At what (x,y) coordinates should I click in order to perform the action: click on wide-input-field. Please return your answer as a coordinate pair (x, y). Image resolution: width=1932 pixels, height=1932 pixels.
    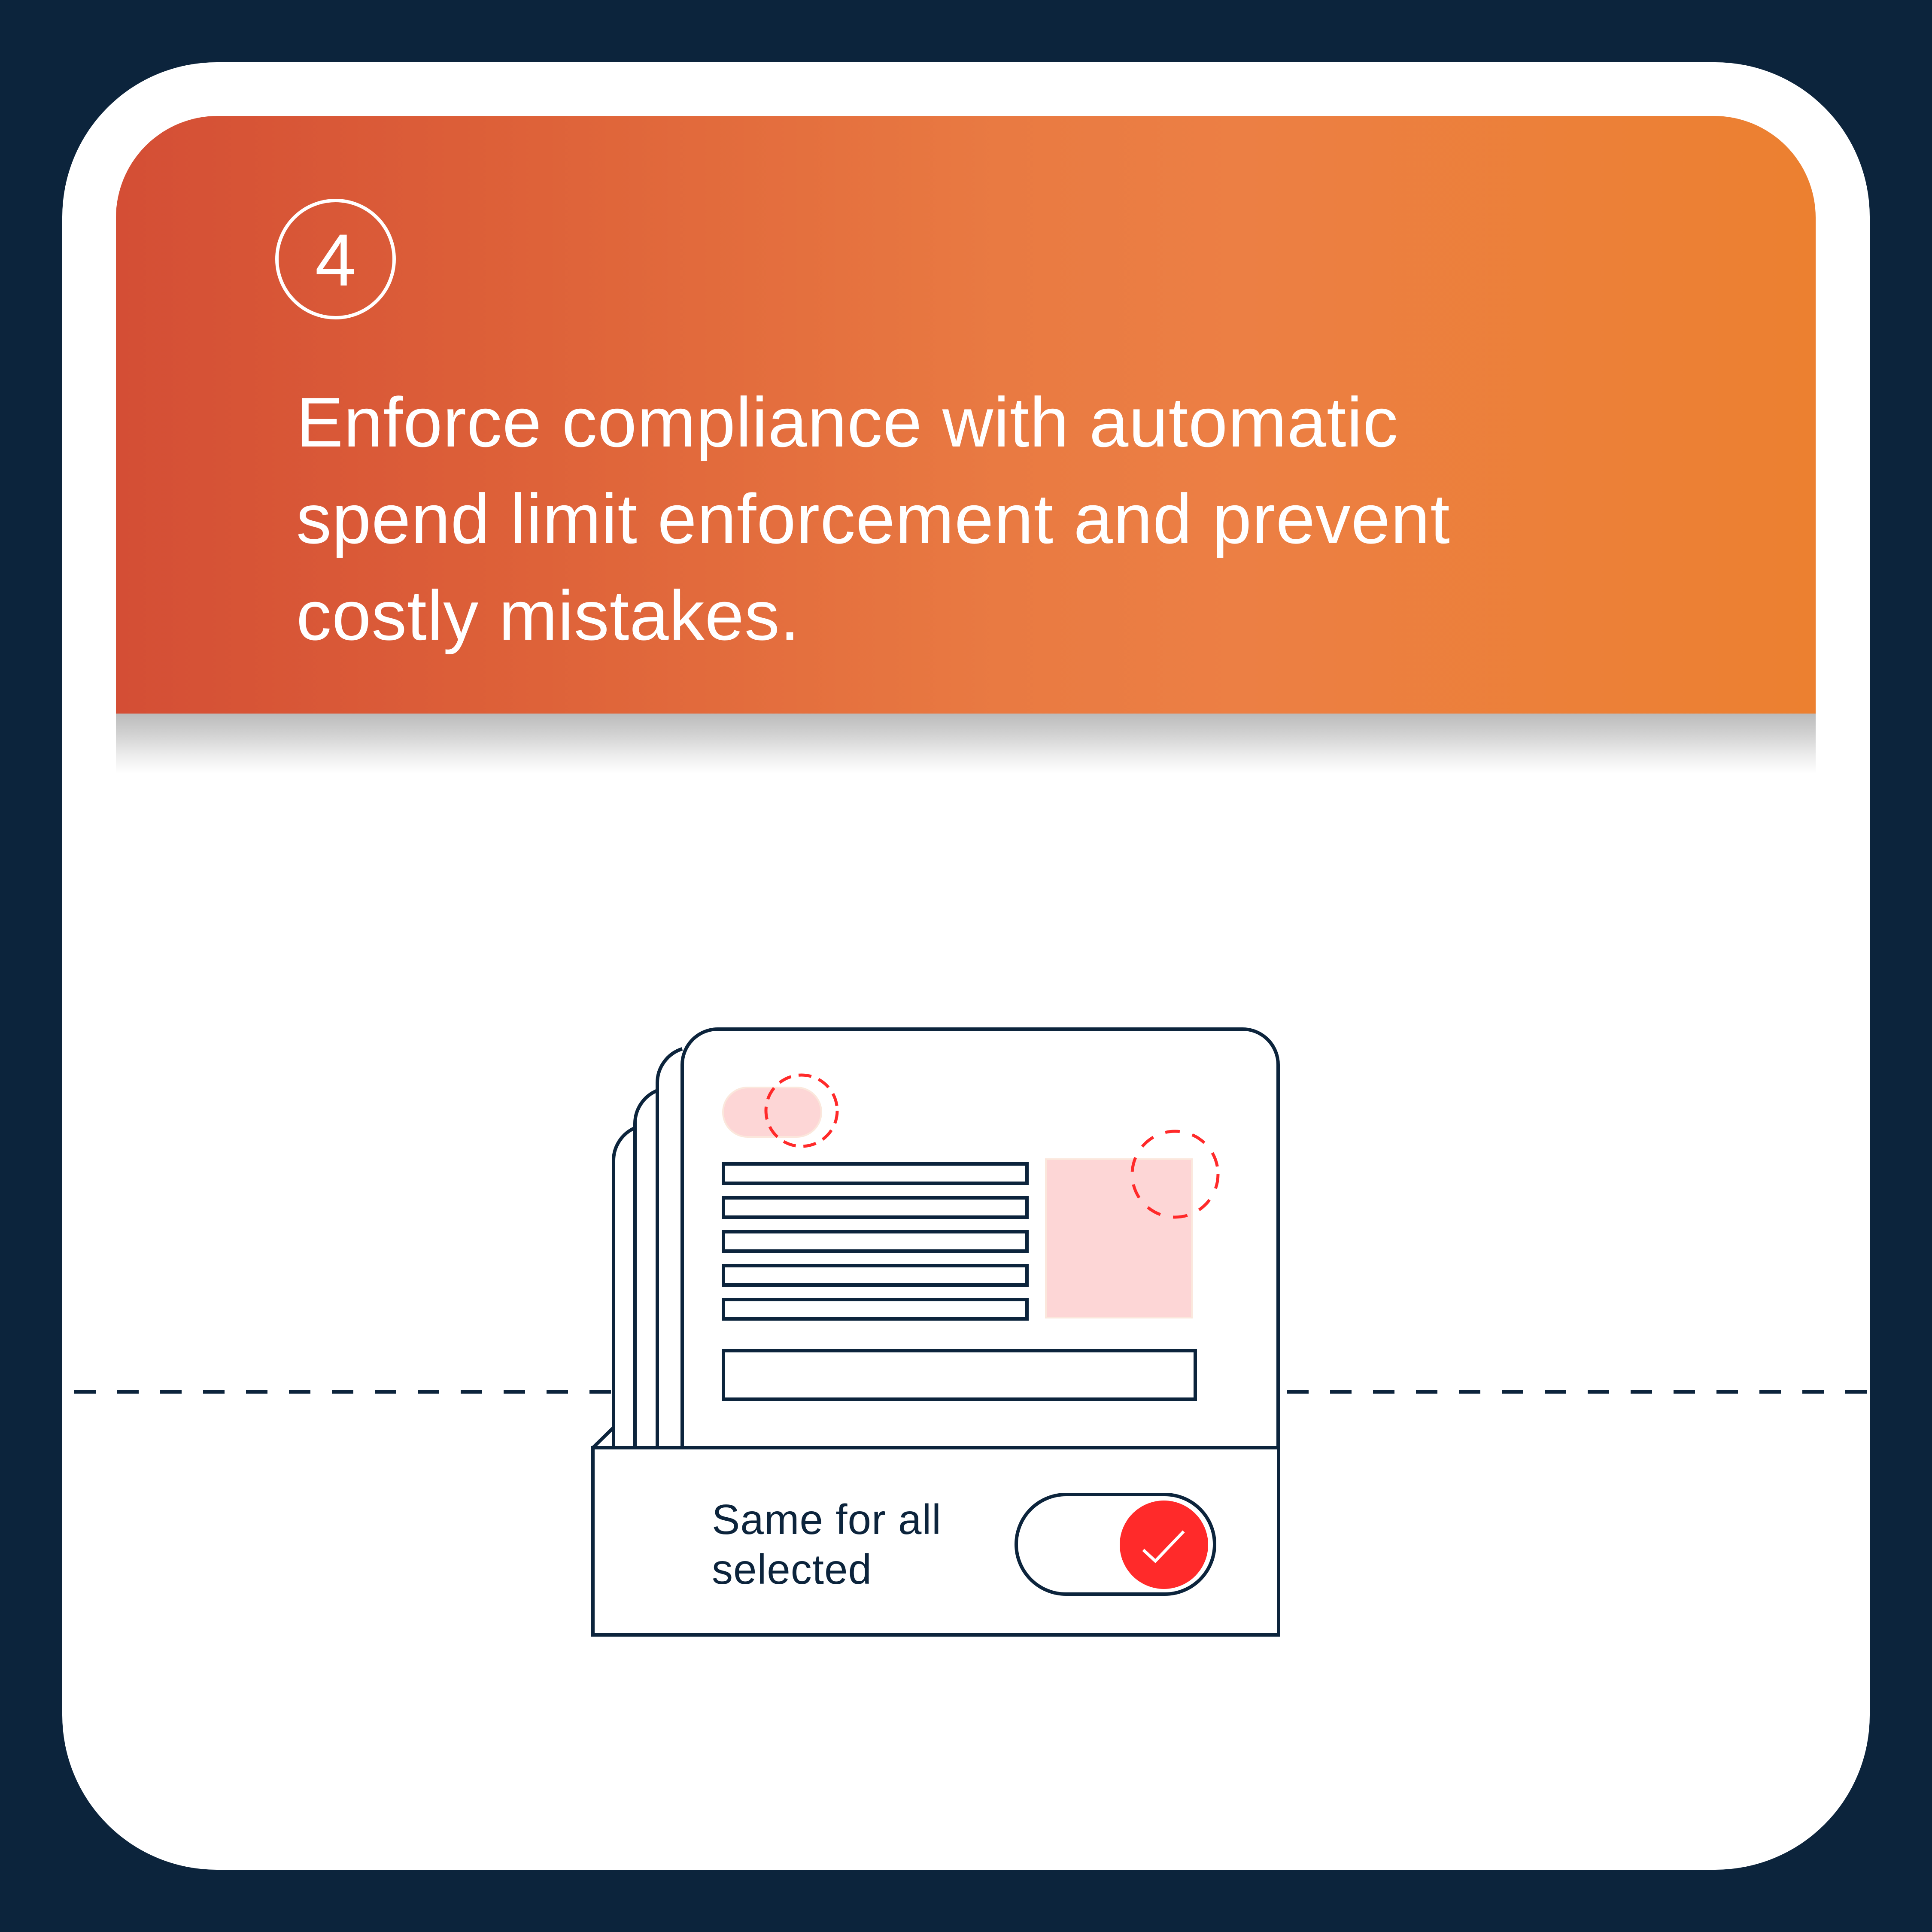
    Looking at the image, I should click on (959, 1375).